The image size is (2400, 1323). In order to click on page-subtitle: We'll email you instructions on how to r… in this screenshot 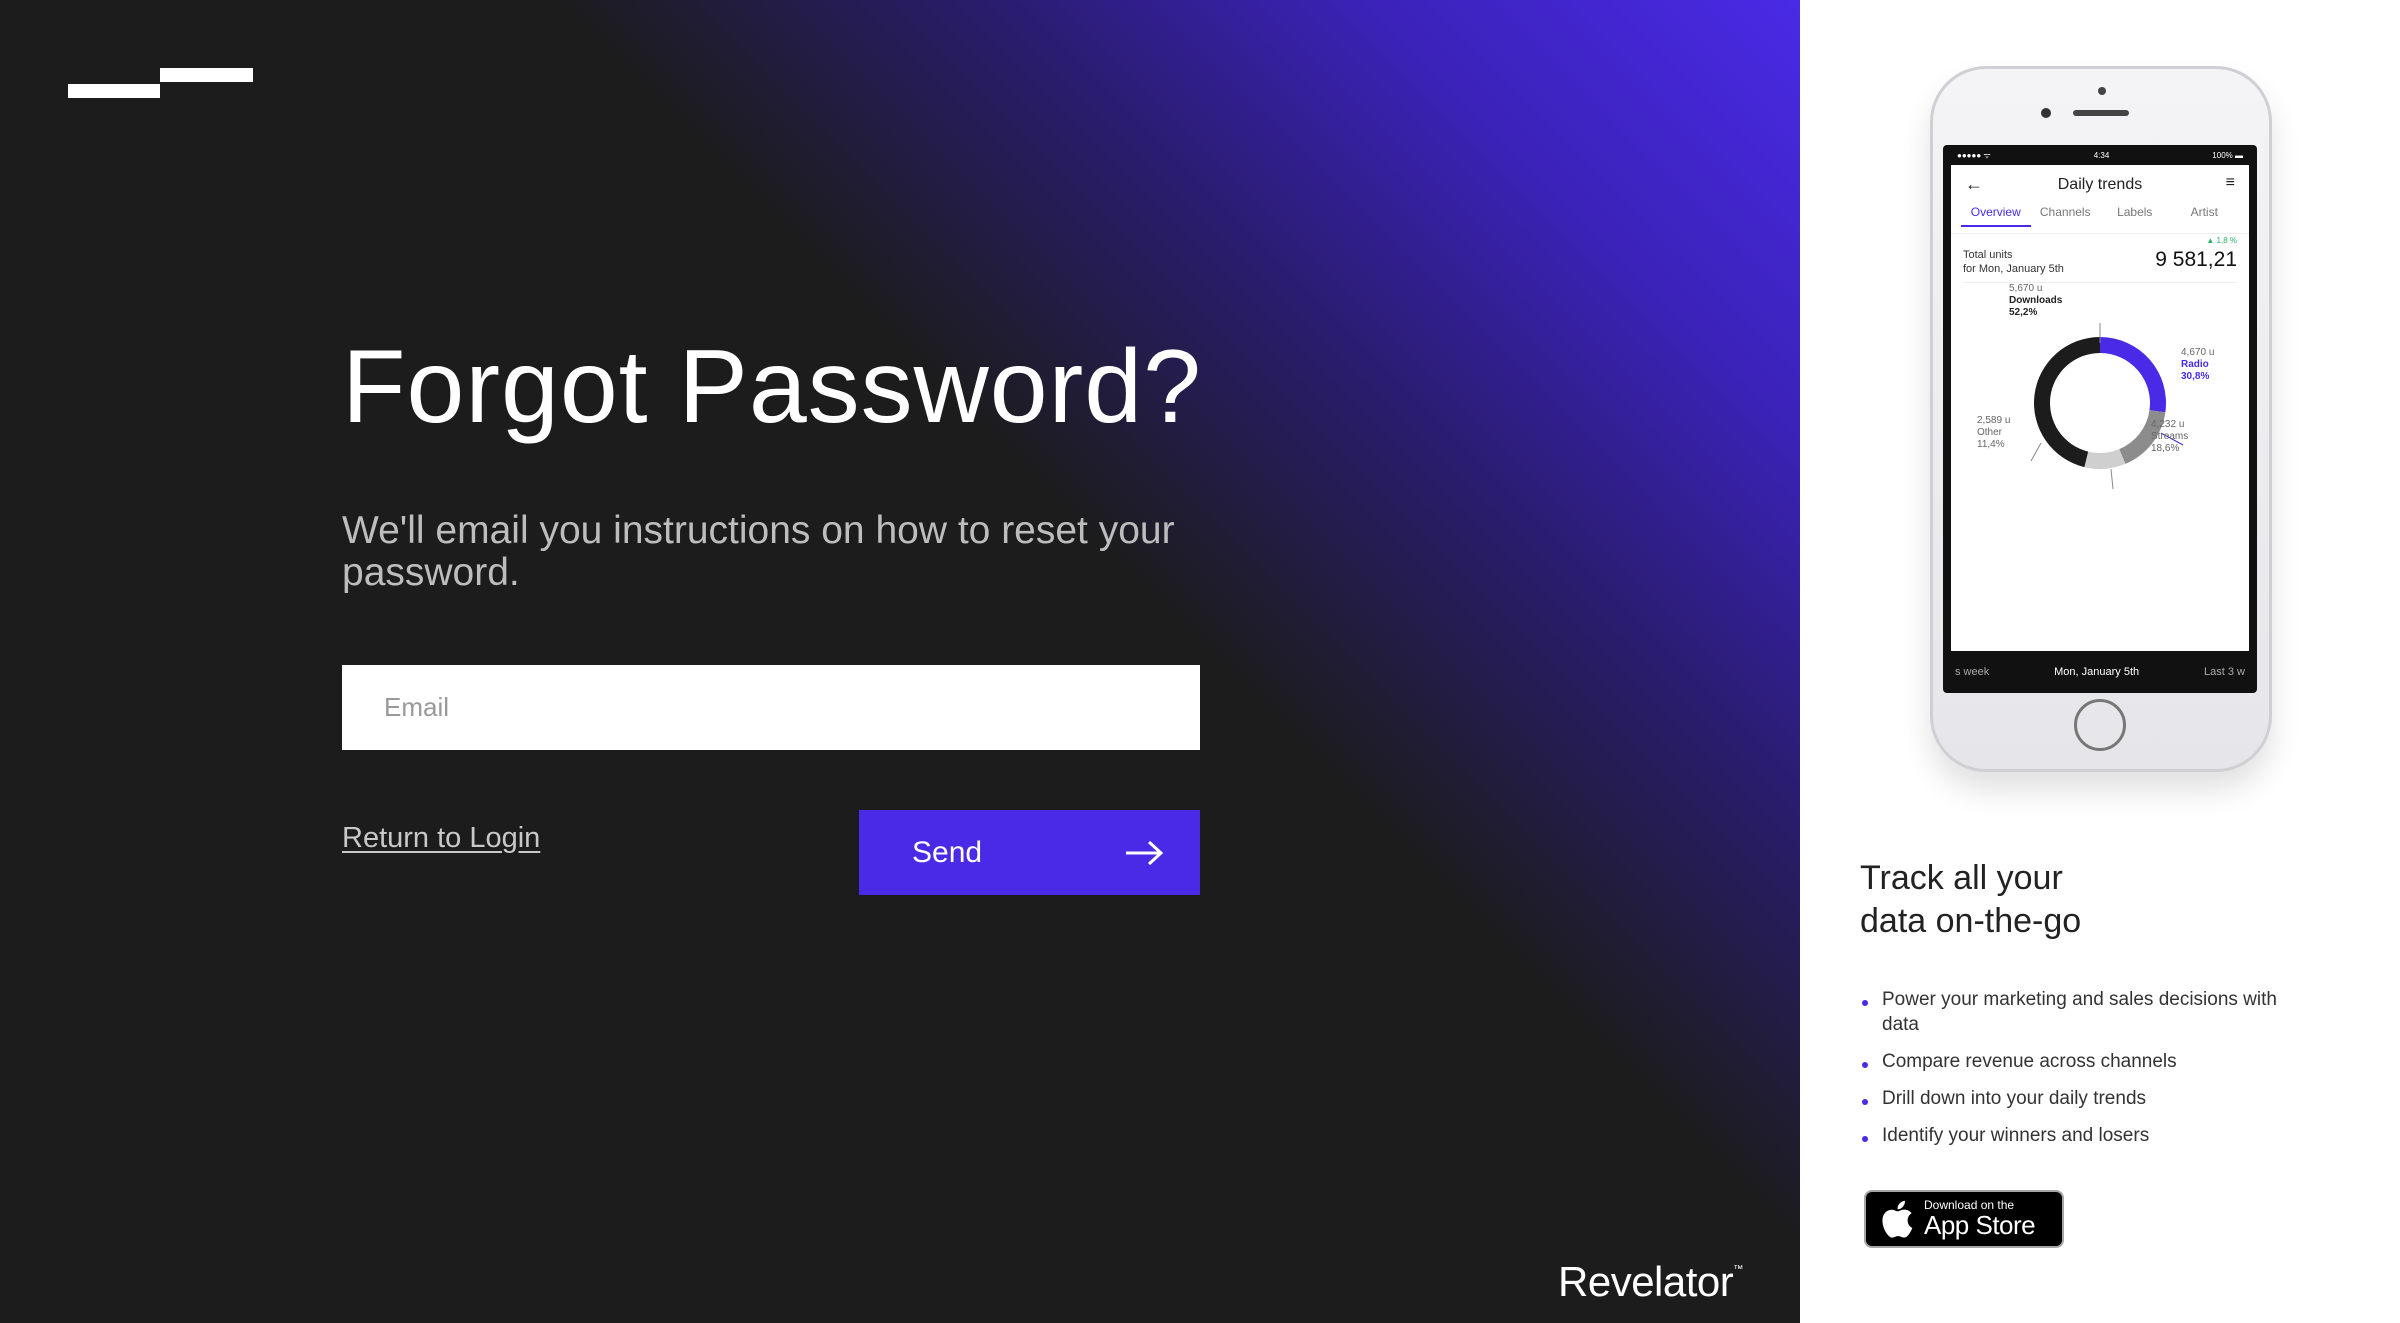, I will do `click(758, 551)`.